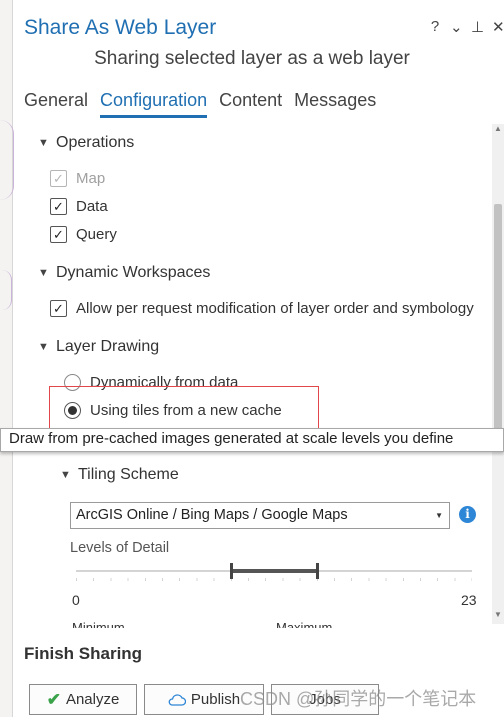 The image size is (504, 717). I want to click on dynamic-drawing-option: Dynamically from data, so click(151, 382).